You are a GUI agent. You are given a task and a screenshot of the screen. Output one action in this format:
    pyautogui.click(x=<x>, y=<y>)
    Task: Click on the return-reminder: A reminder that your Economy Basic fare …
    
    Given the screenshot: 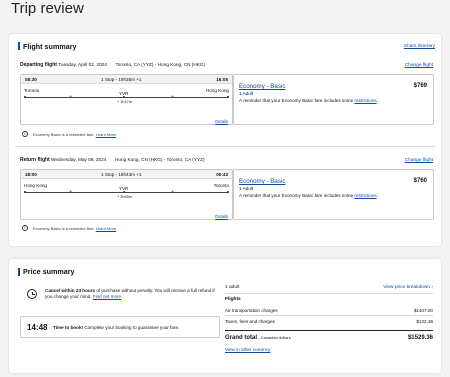 What is the action you would take?
    pyautogui.click(x=308, y=195)
    